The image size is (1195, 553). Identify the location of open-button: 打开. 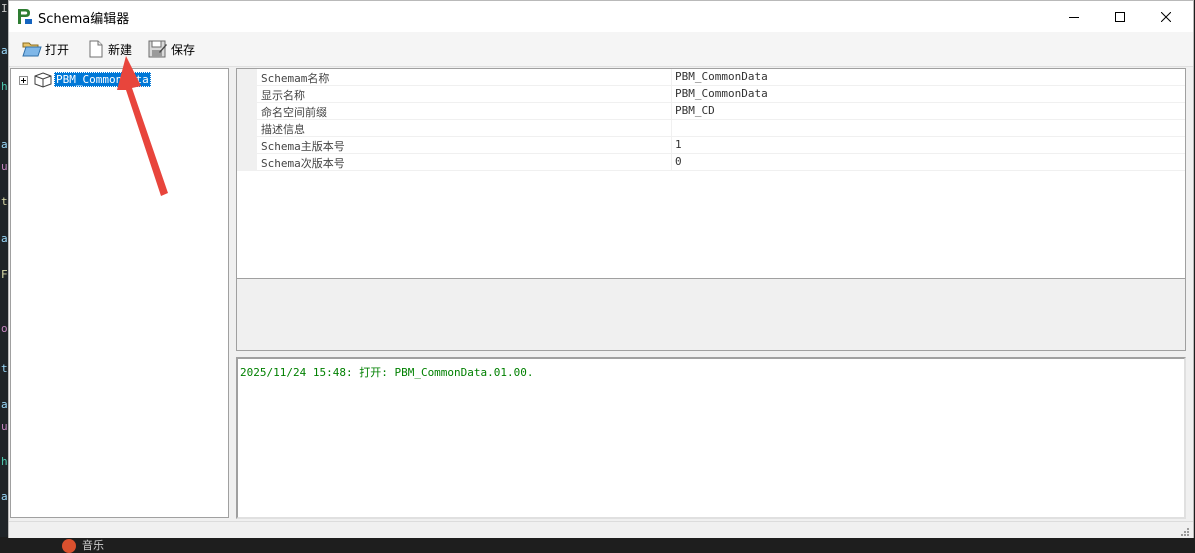
(45, 49).